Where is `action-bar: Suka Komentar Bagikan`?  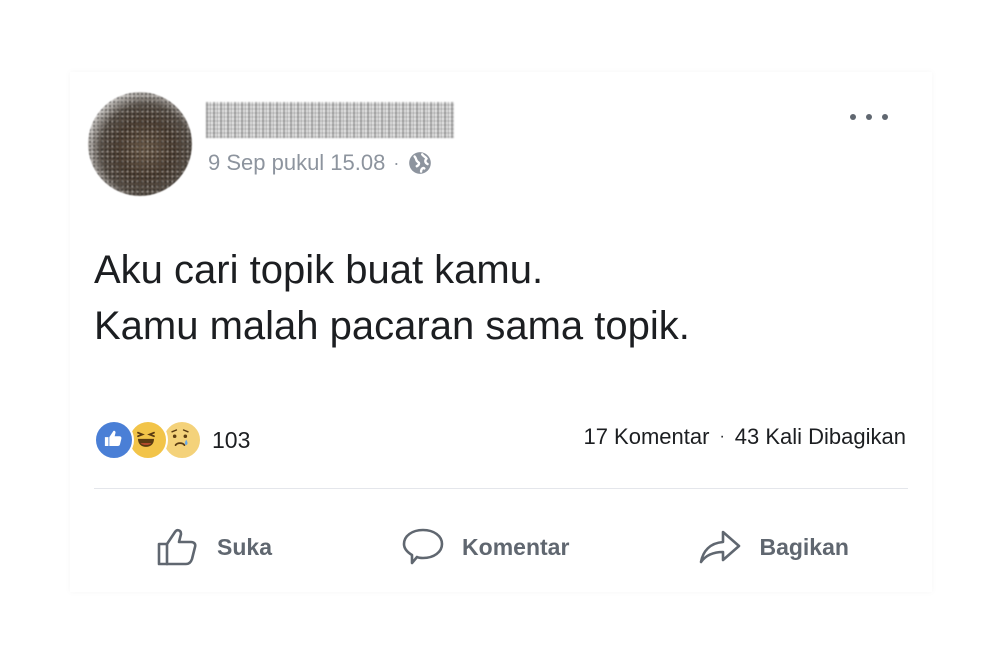
action-bar: Suka Komentar Bagikan is located at coordinates (501, 547).